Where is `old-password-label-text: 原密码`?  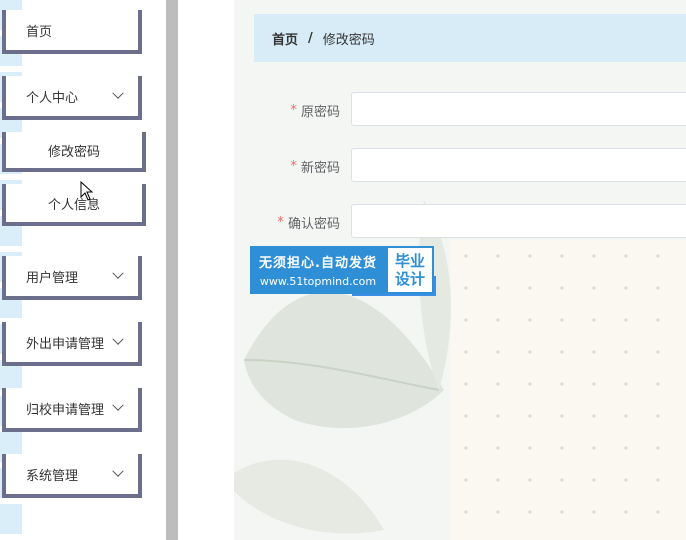 old-password-label-text: 原密码 is located at coordinates (320, 112).